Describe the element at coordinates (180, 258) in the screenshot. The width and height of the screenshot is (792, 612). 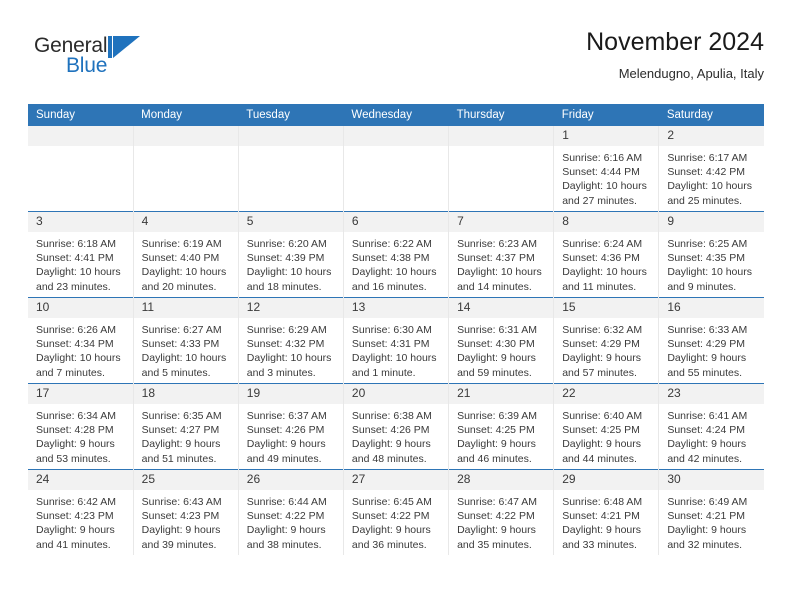
I see `sunset-text: Sunset: 4:40 PM` at that location.